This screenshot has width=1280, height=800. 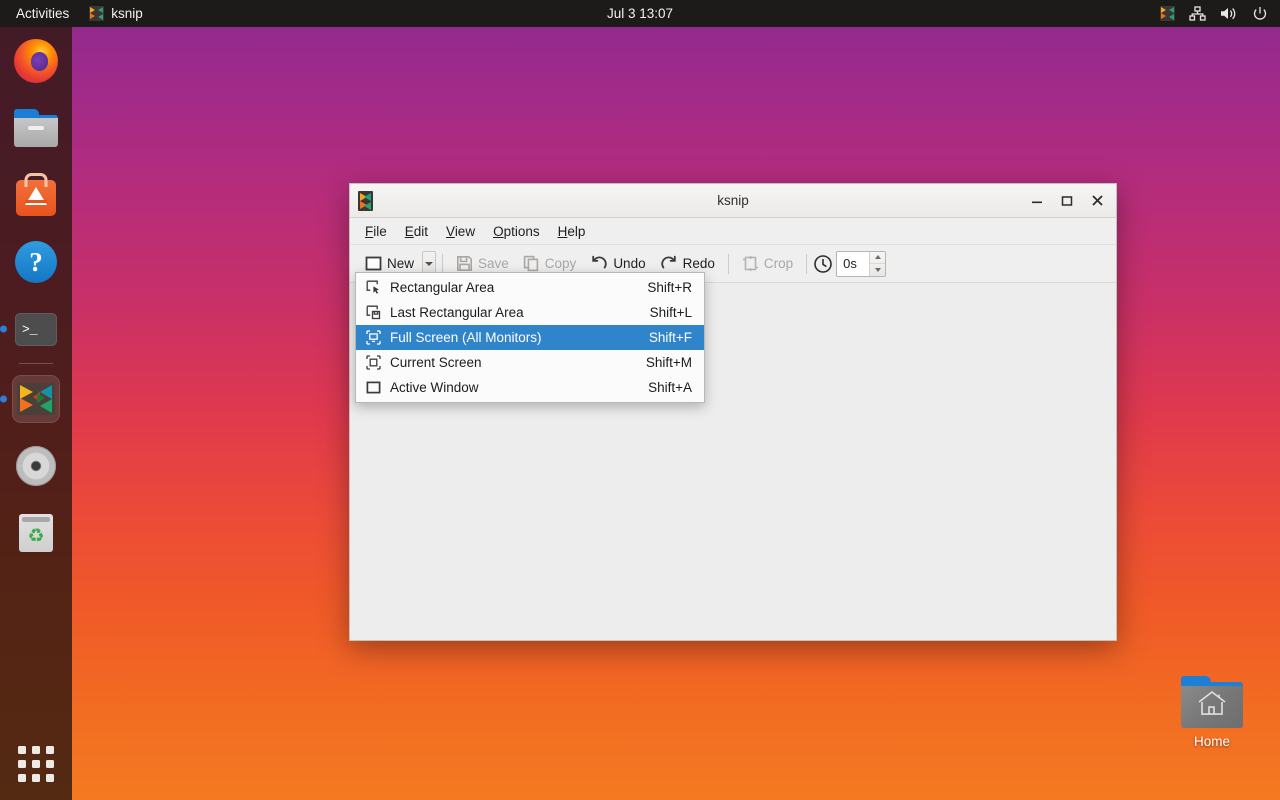 I want to click on desktop-icon-home: Home, so click(x=1212, y=720).